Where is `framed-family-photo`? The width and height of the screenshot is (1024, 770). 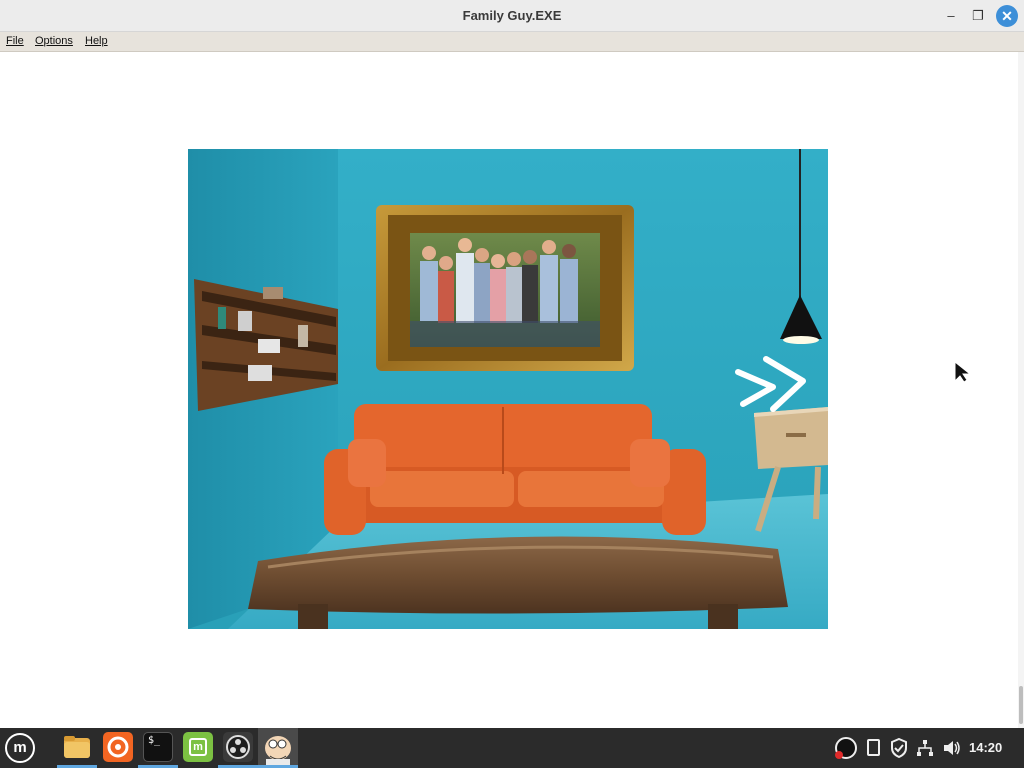 framed-family-photo is located at coordinates (505, 288).